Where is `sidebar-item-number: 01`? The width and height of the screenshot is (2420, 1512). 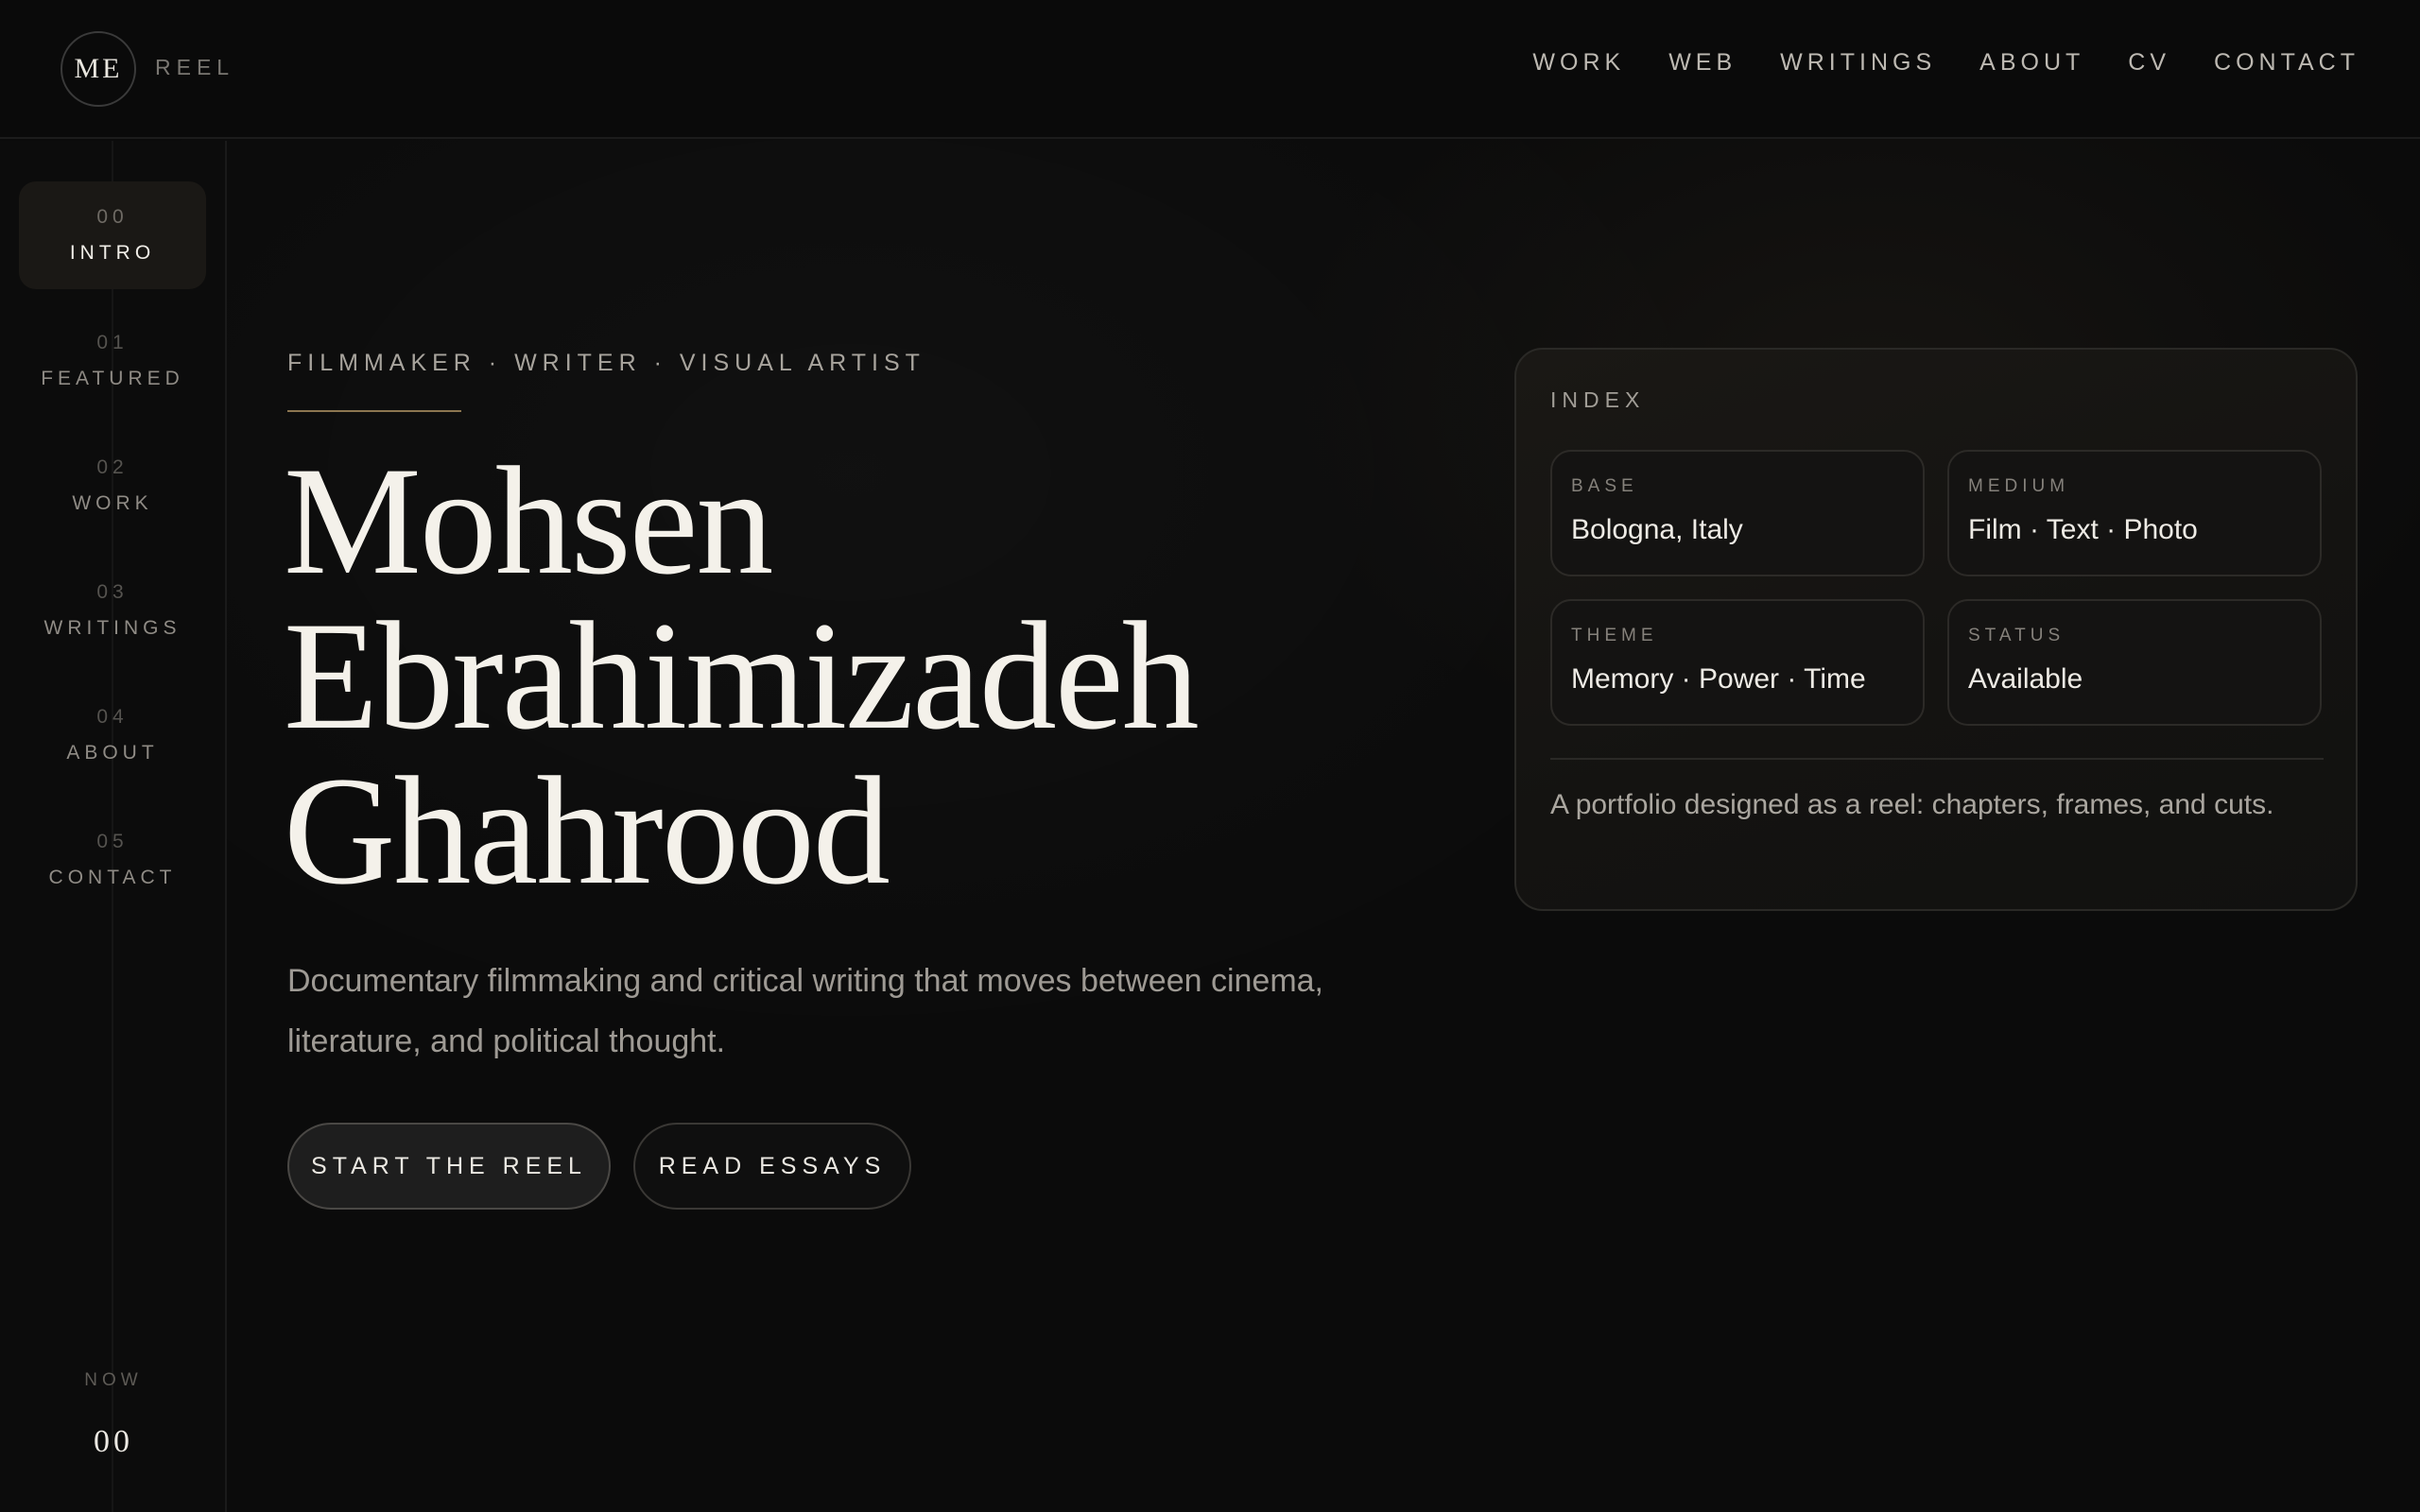 sidebar-item-number: 01 is located at coordinates (112, 342).